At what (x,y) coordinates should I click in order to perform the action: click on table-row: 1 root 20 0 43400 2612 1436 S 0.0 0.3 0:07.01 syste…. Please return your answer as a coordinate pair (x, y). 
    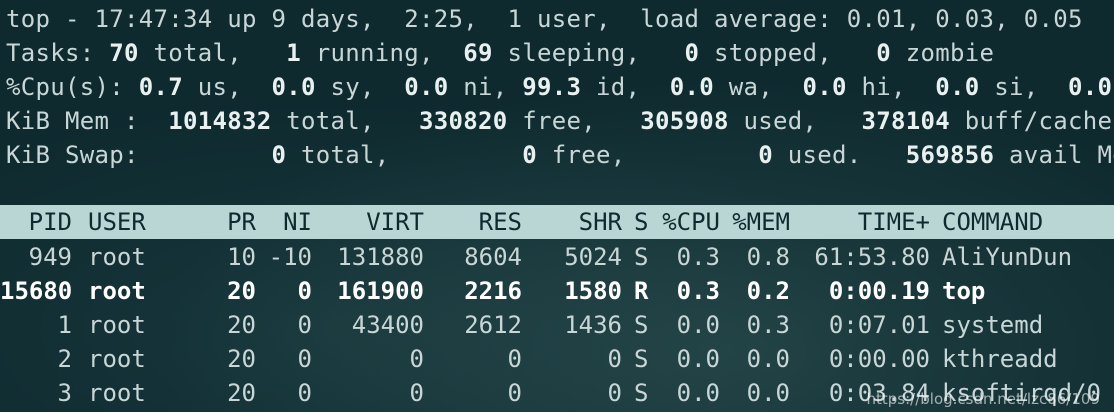
    Looking at the image, I should click on (557, 325).